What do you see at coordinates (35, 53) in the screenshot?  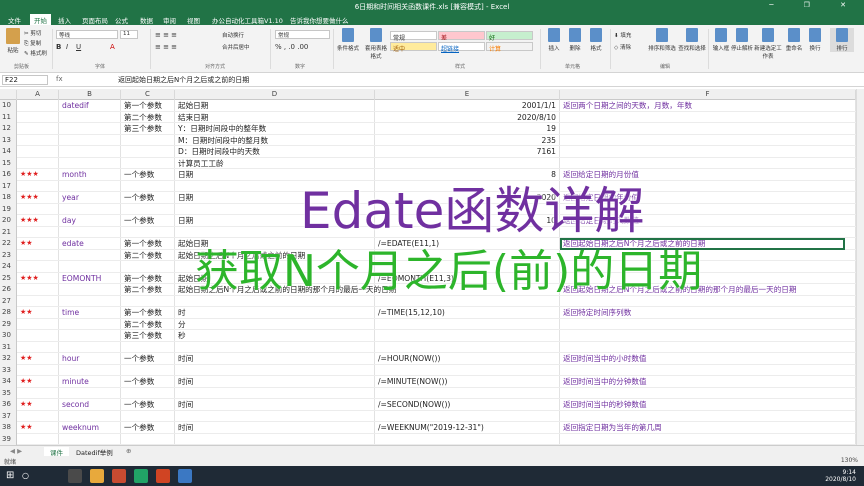 I see `format-painter-button: ✎ 格式刷` at bounding box center [35, 53].